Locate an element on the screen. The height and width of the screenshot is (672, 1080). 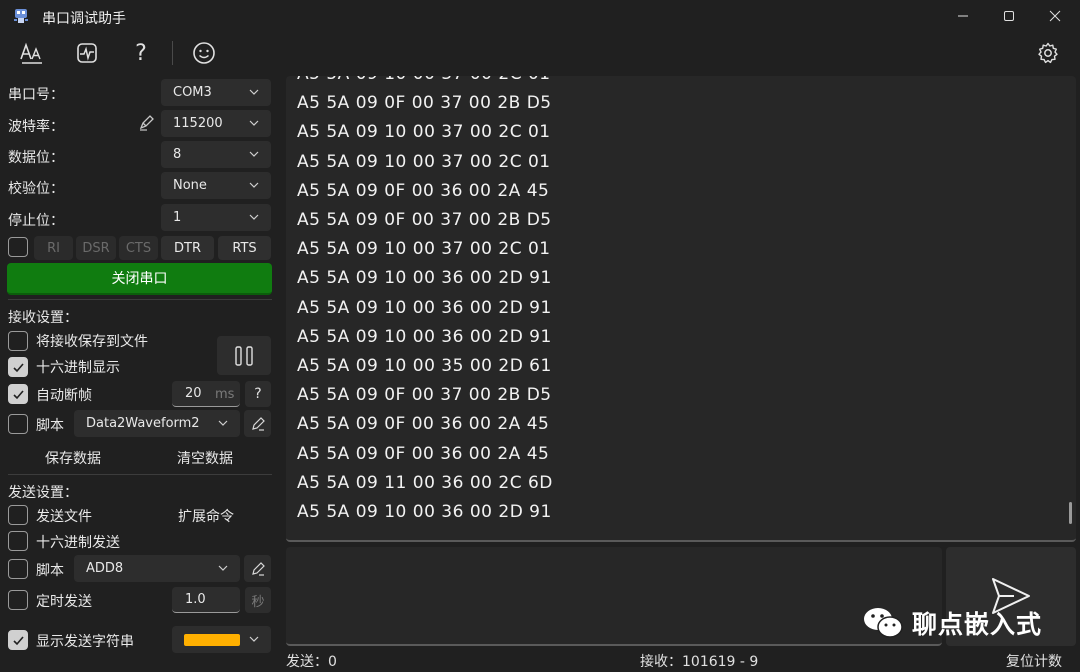
minimize-button is located at coordinates (963, 16).